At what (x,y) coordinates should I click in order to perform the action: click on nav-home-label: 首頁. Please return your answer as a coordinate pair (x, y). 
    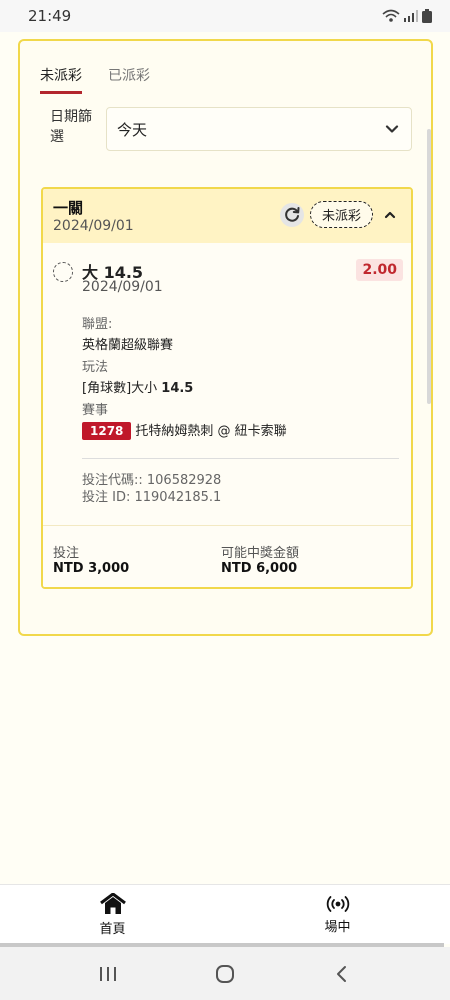
    Looking at the image, I should click on (112, 929).